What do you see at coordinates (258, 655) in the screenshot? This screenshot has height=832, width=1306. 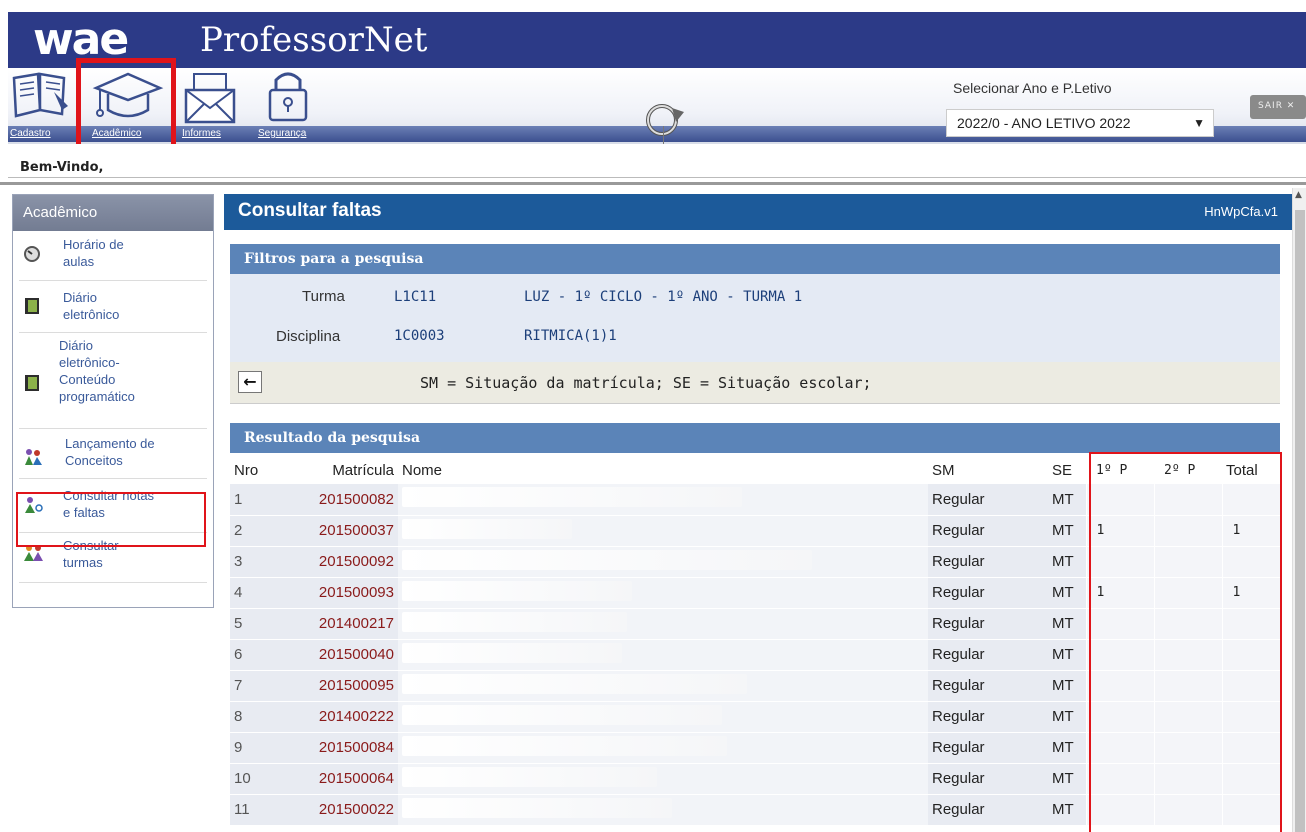 I see `cell-nro: 6` at bounding box center [258, 655].